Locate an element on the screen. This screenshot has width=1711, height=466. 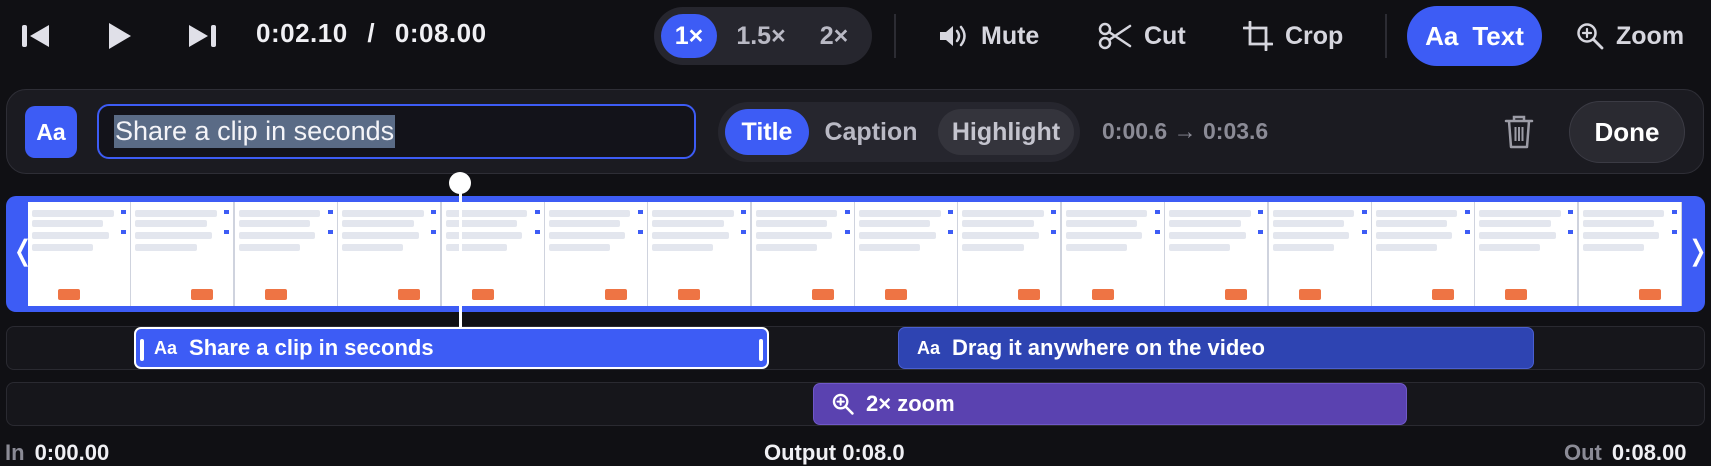
text-overlay-input: Share a clip in seconds is located at coordinates (396, 131).